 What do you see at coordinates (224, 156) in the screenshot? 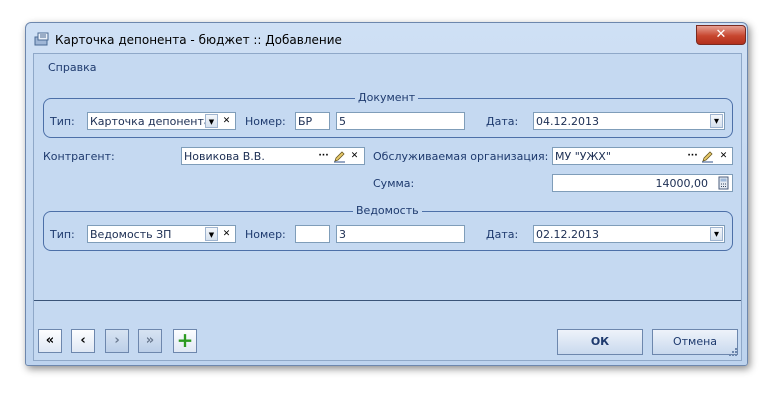
I see `counterparty-value: Новикова В.В.` at bounding box center [224, 156].